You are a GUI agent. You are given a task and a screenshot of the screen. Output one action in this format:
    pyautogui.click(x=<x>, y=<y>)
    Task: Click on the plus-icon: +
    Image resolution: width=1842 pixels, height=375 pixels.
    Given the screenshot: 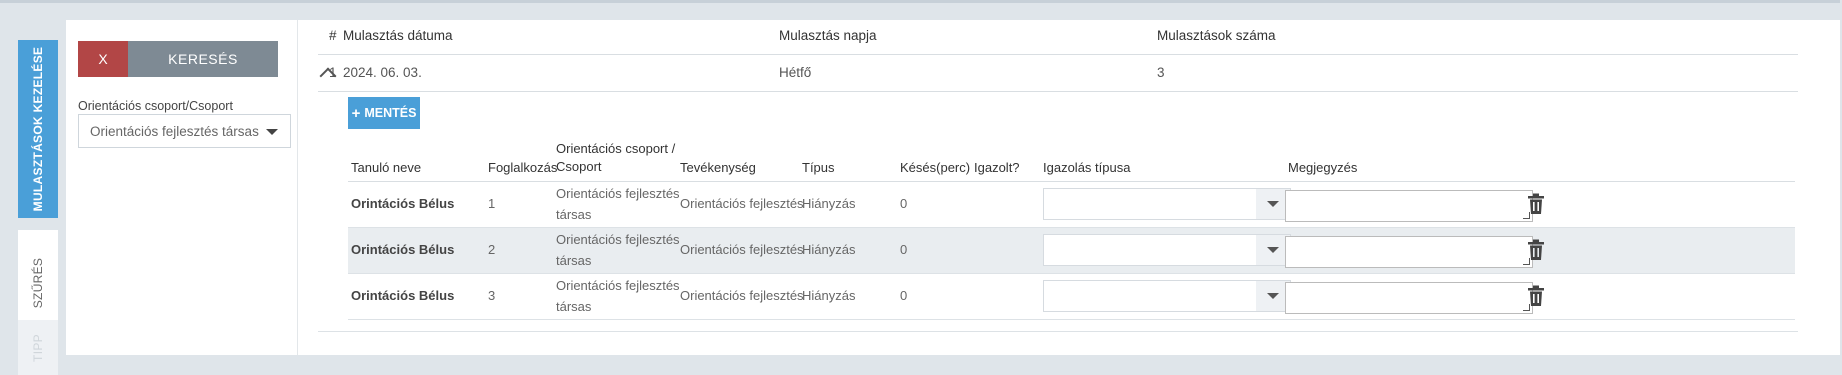 What is the action you would take?
    pyautogui.click(x=356, y=113)
    